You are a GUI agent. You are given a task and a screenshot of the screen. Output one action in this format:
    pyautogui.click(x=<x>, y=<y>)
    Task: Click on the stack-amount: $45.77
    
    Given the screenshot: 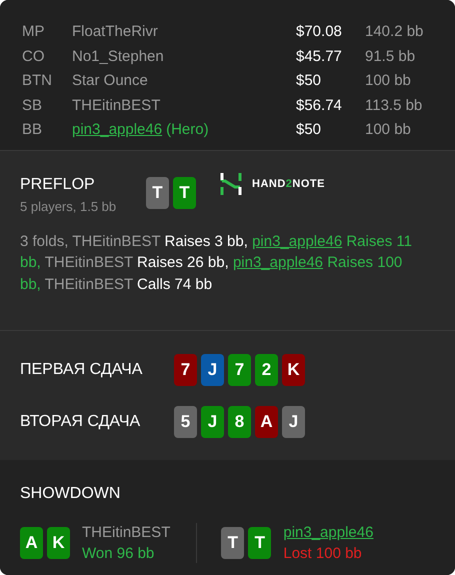 What is the action you would take?
    pyautogui.click(x=319, y=56)
    